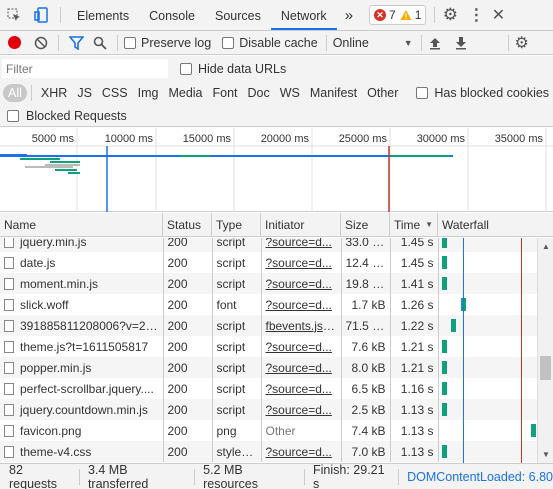  What do you see at coordinates (100, 43) in the screenshot?
I see `search-icon` at bounding box center [100, 43].